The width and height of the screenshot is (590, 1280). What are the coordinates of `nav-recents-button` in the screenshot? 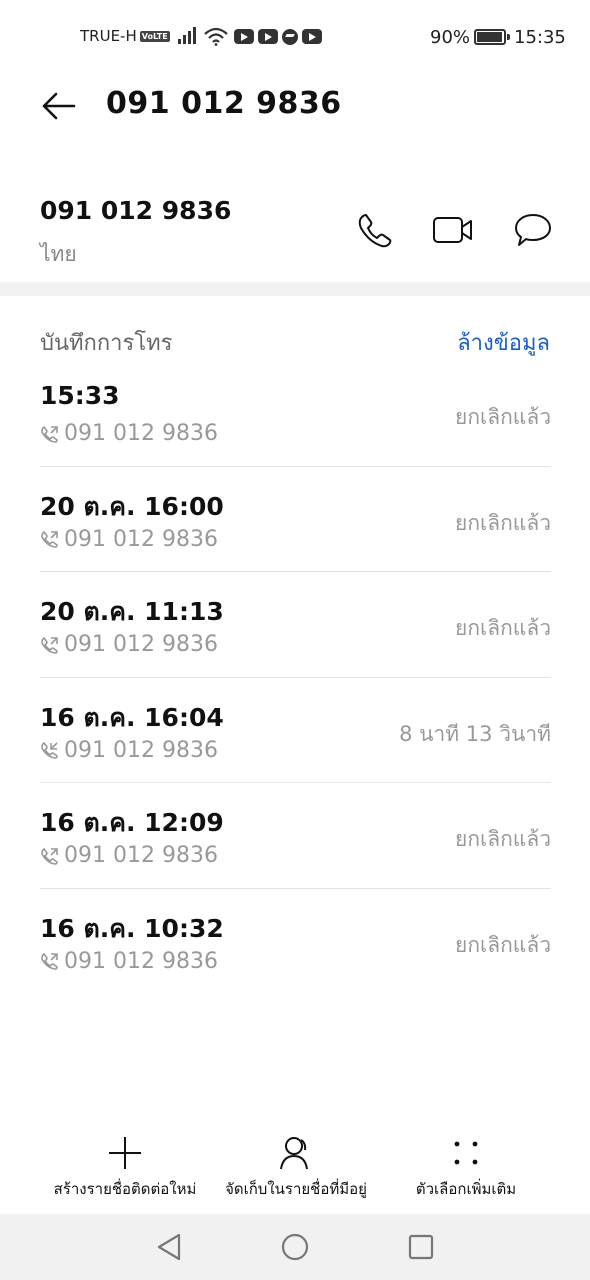 It's located at (421, 1247).